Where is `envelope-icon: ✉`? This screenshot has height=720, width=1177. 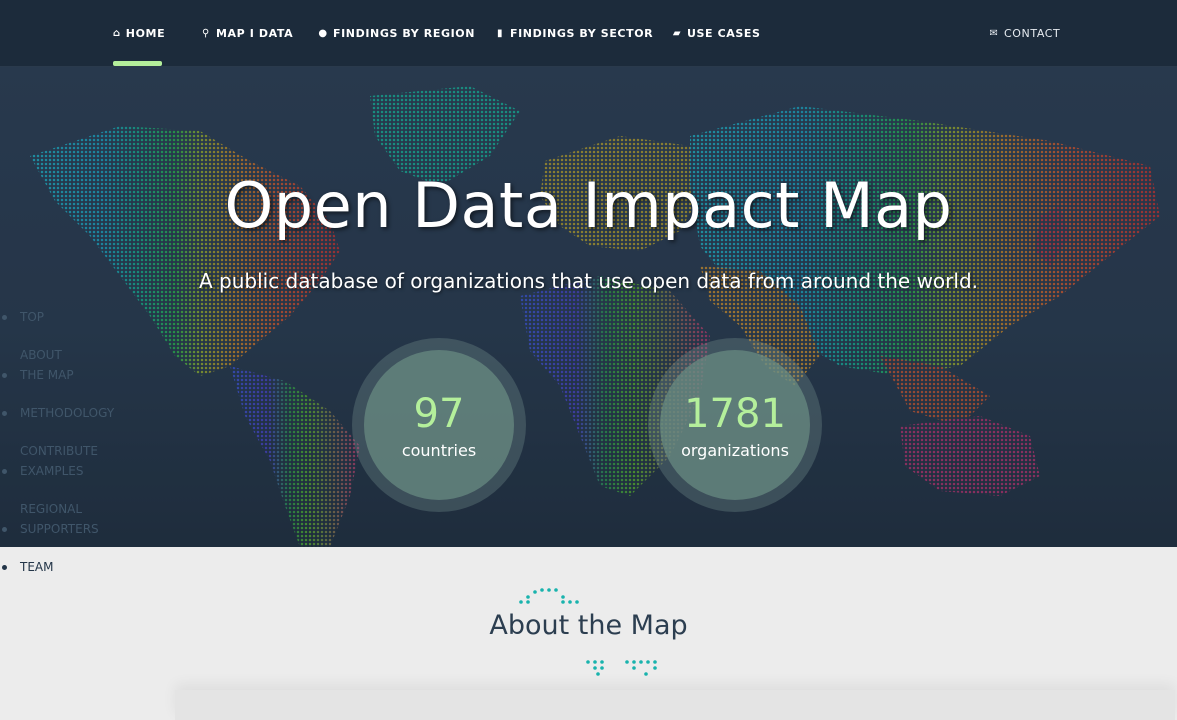 envelope-icon: ✉ is located at coordinates (994, 33).